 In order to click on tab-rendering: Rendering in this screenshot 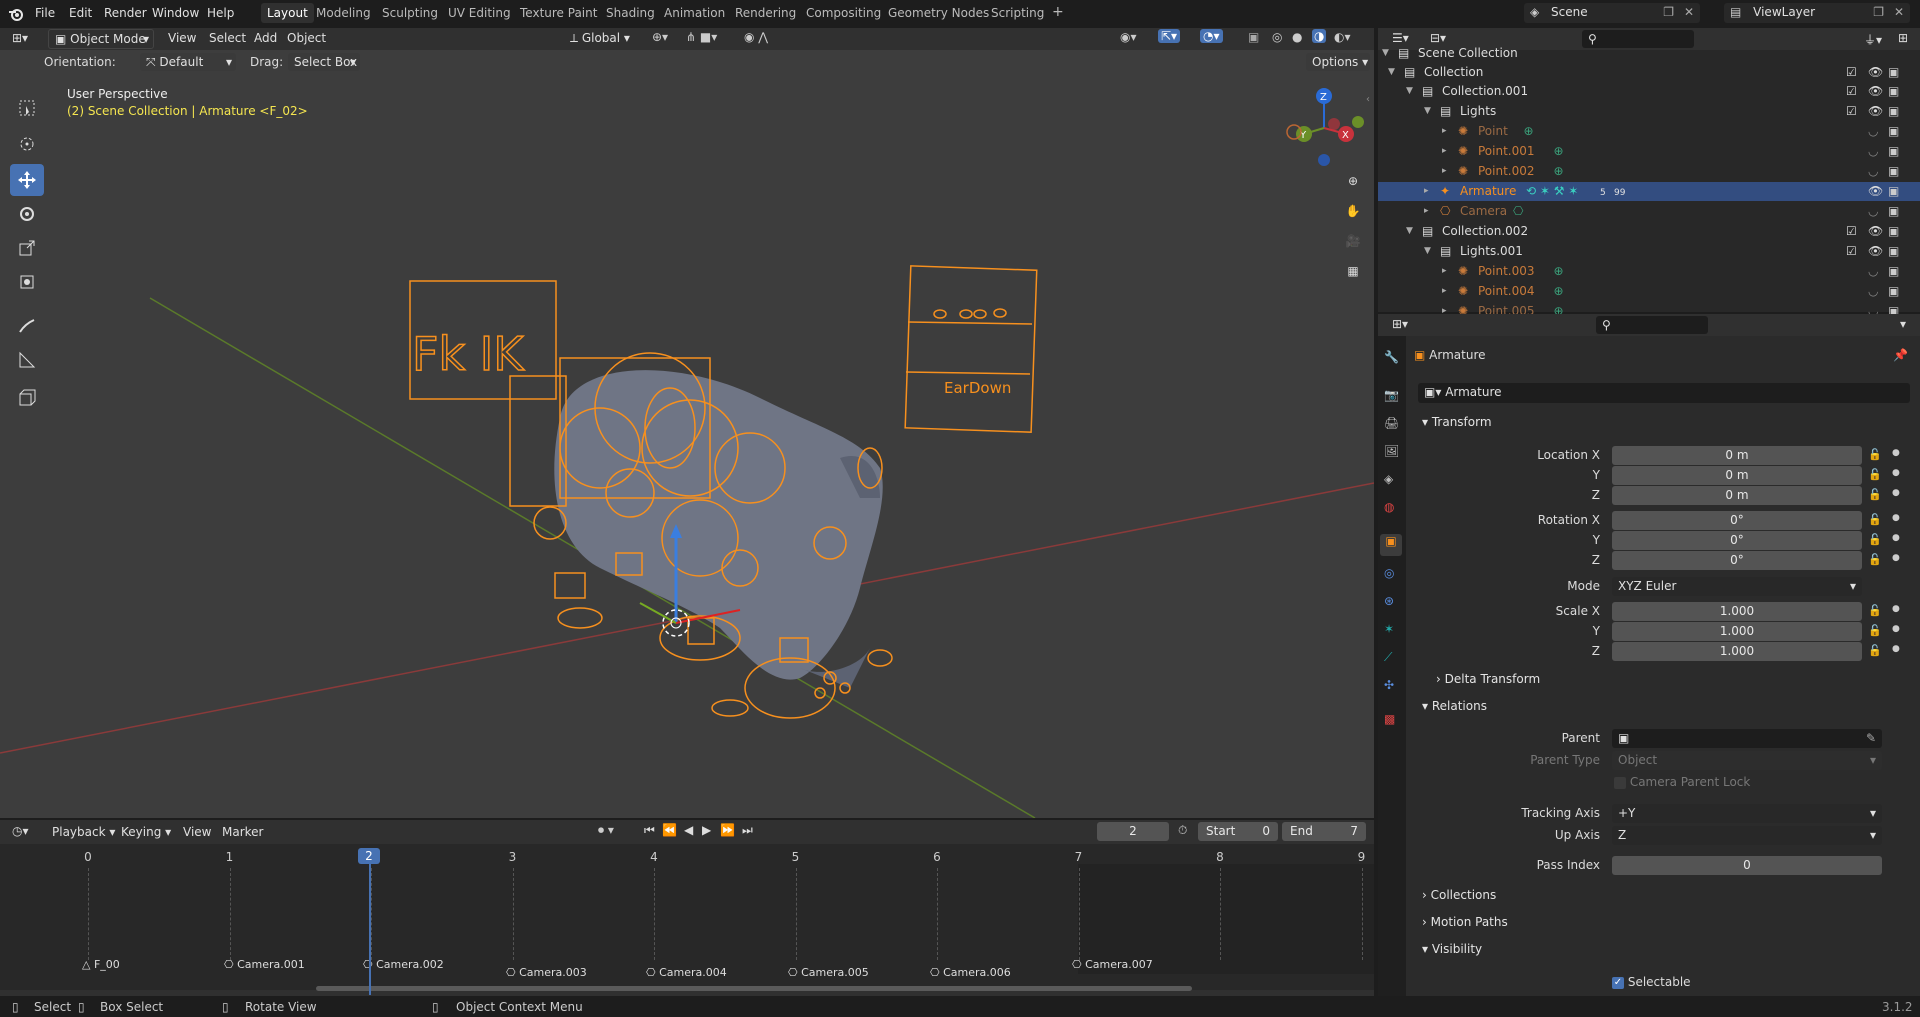, I will do `click(765, 13)`.